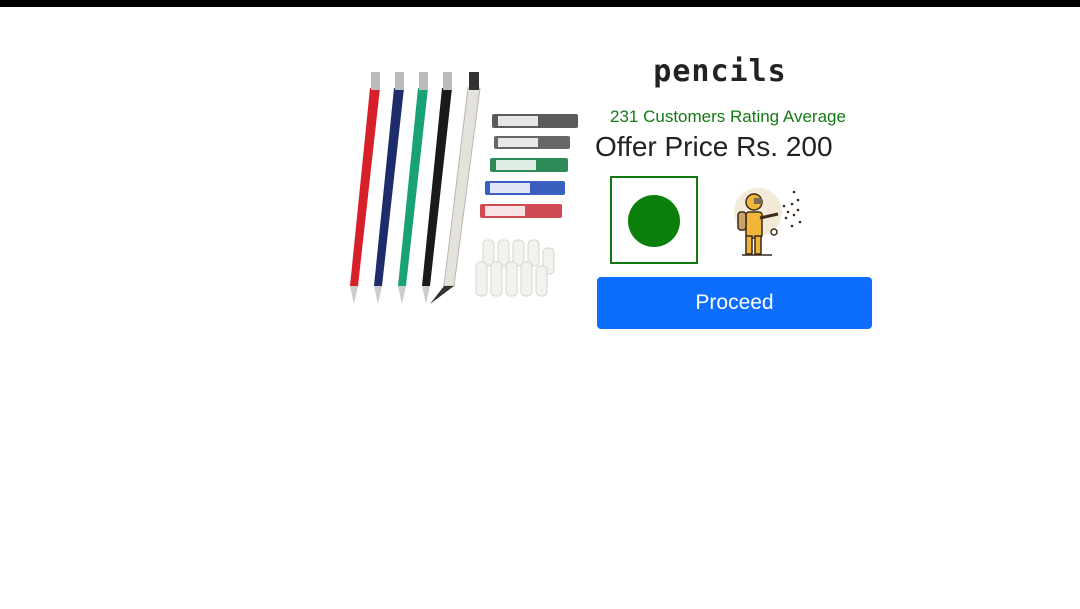 This screenshot has width=1080, height=609. Describe the element at coordinates (720, 71) in the screenshot. I see `product-title: pencils` at that location.